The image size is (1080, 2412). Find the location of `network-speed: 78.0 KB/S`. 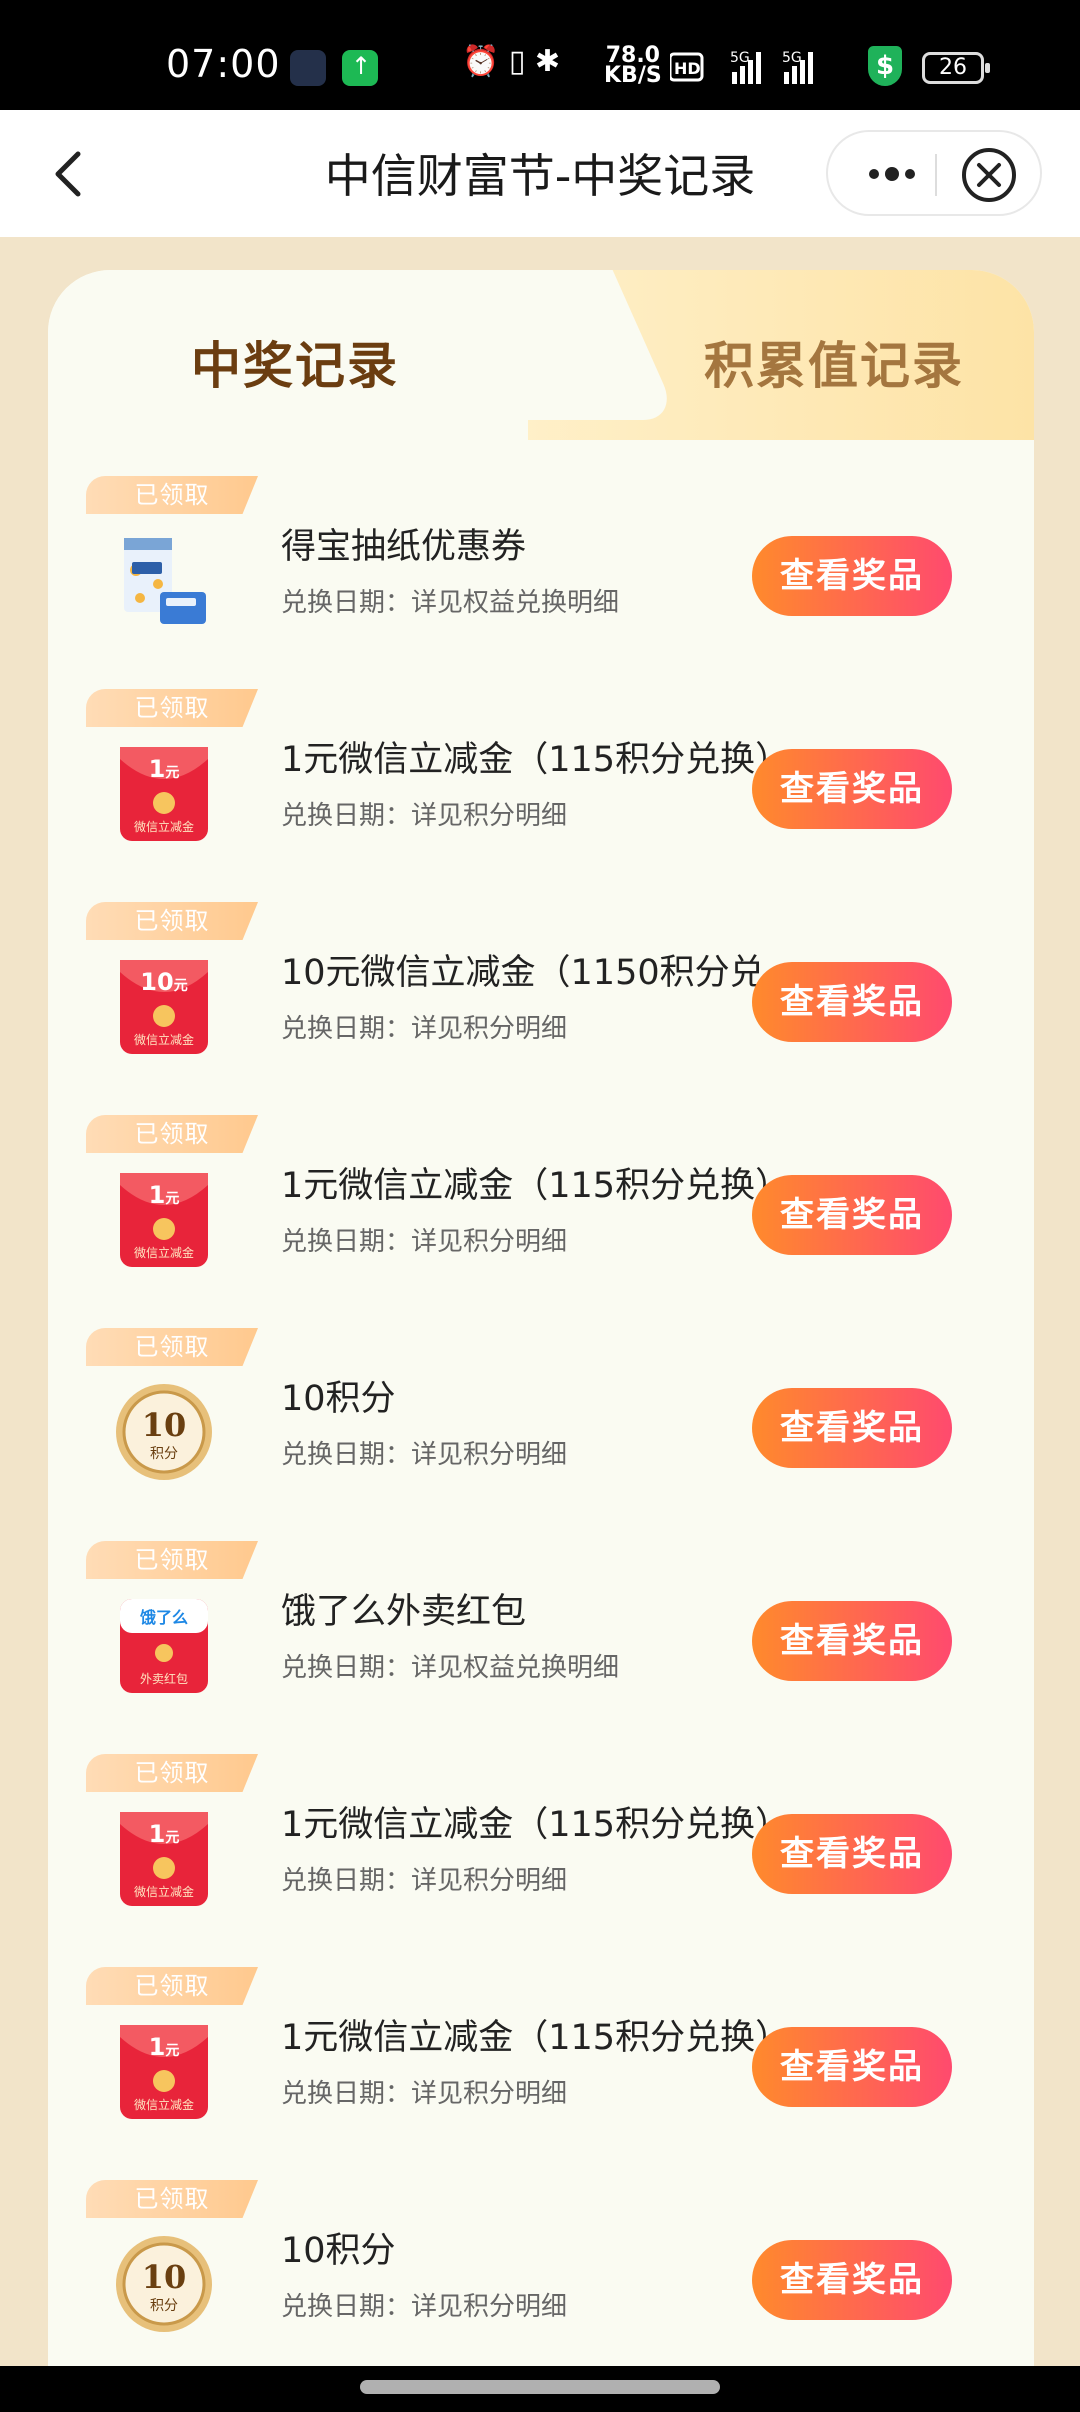

network-speed: 78.0 KB/S is located at coordinates (633, 66).